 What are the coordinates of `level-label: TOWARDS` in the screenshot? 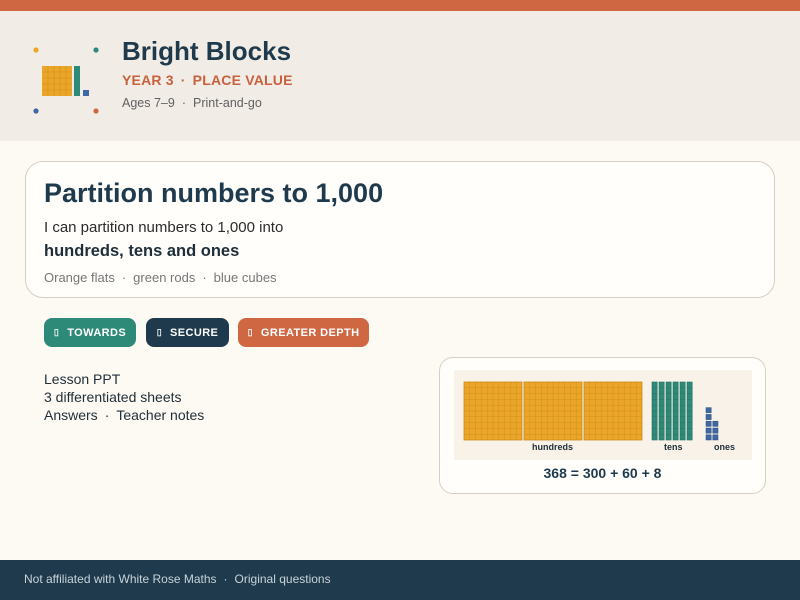 It's located at (97, 332).